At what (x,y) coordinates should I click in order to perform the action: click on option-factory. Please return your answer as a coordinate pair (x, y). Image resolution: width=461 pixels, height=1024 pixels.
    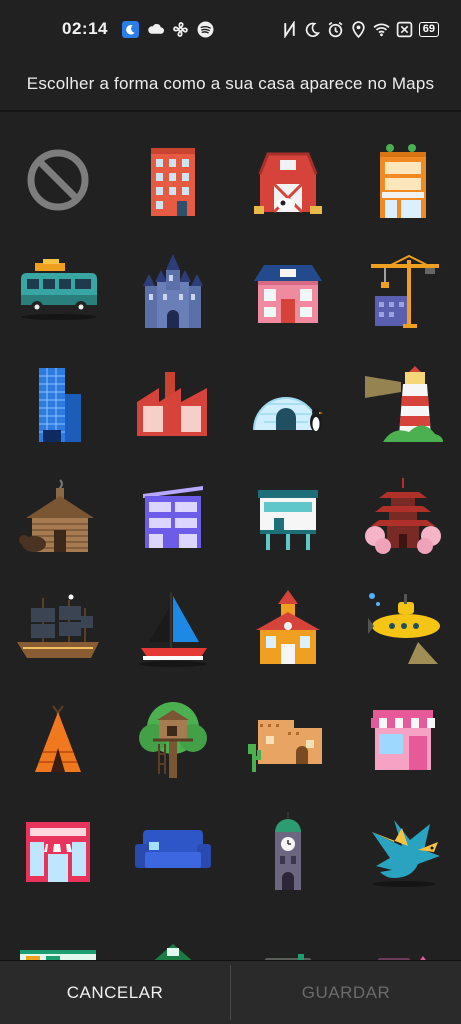
    Looking at the image, I should click on (172, 404).